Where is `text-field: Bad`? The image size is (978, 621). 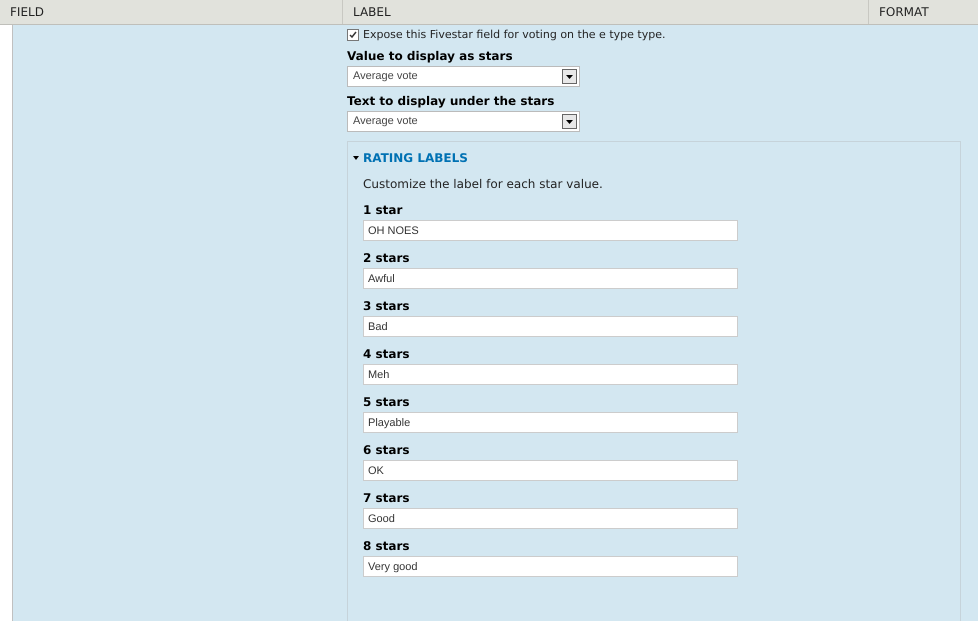
text-field: Bad is located at coordinates (550, 326).